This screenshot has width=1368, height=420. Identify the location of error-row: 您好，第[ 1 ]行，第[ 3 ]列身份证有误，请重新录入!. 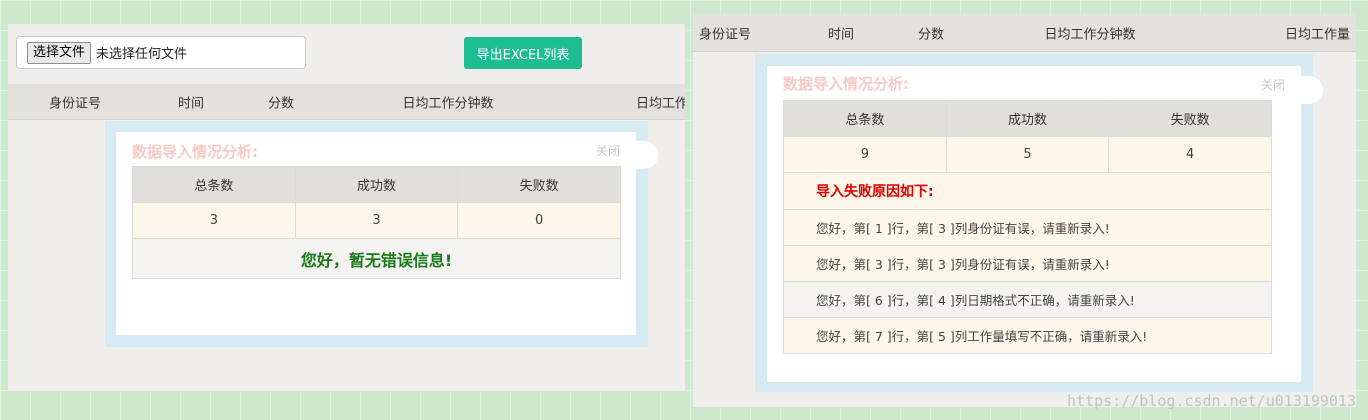
(1027, 227).